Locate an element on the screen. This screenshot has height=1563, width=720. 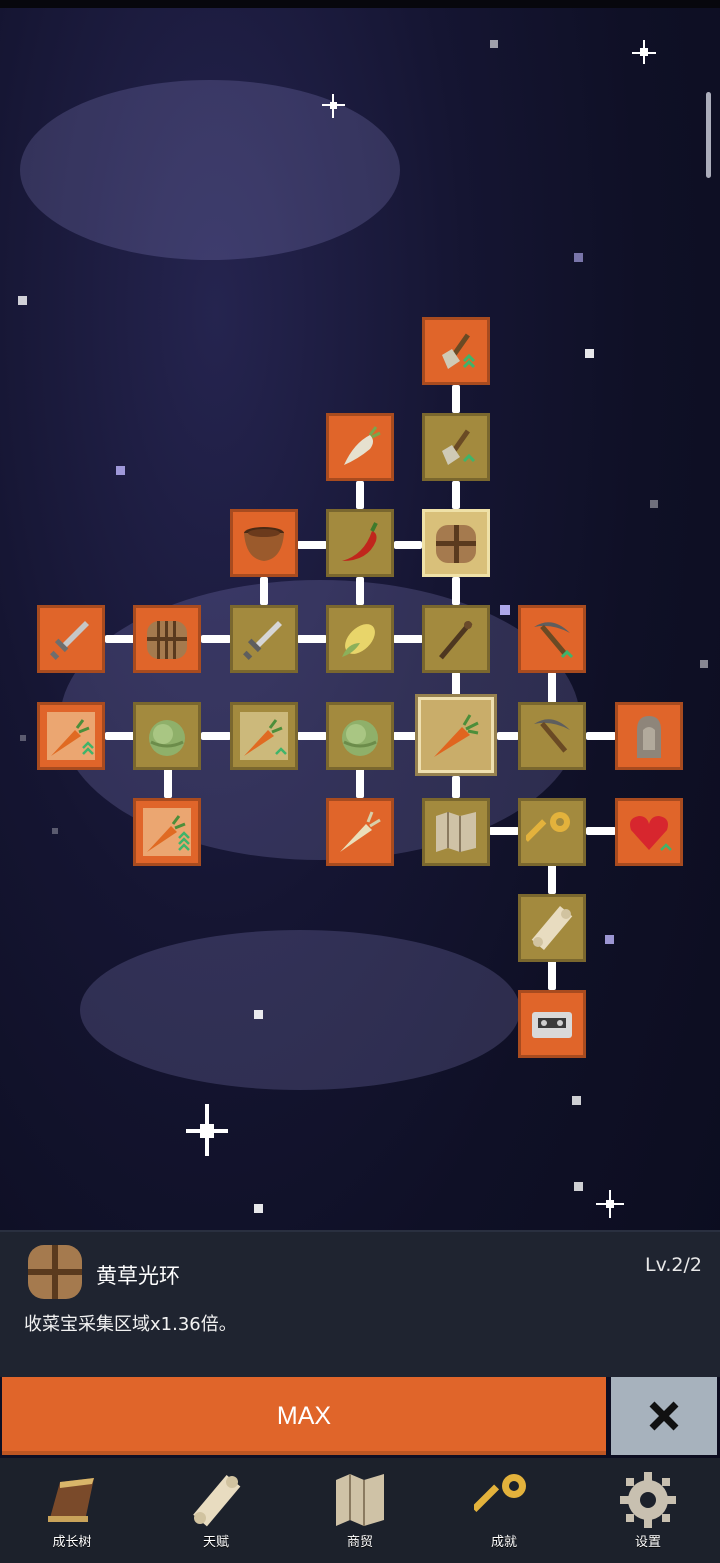
wooden-bowl-icon is located at coordinates (264, 544).